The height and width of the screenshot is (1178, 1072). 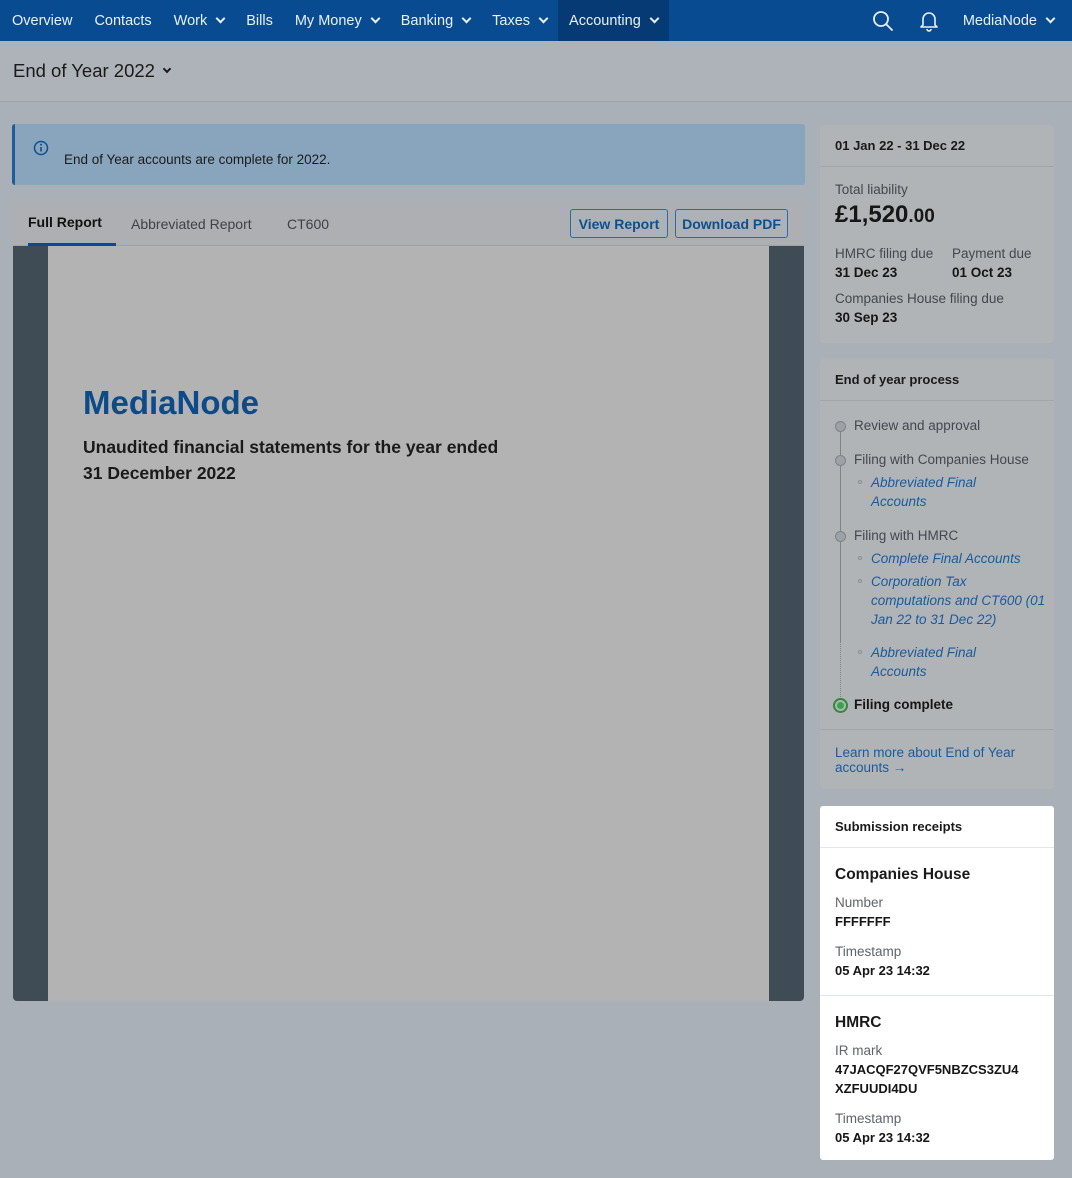 I want to click on link-ch-abbreviated-accounts: Abbreviated Final Accounts, so click(x=938, y=492).